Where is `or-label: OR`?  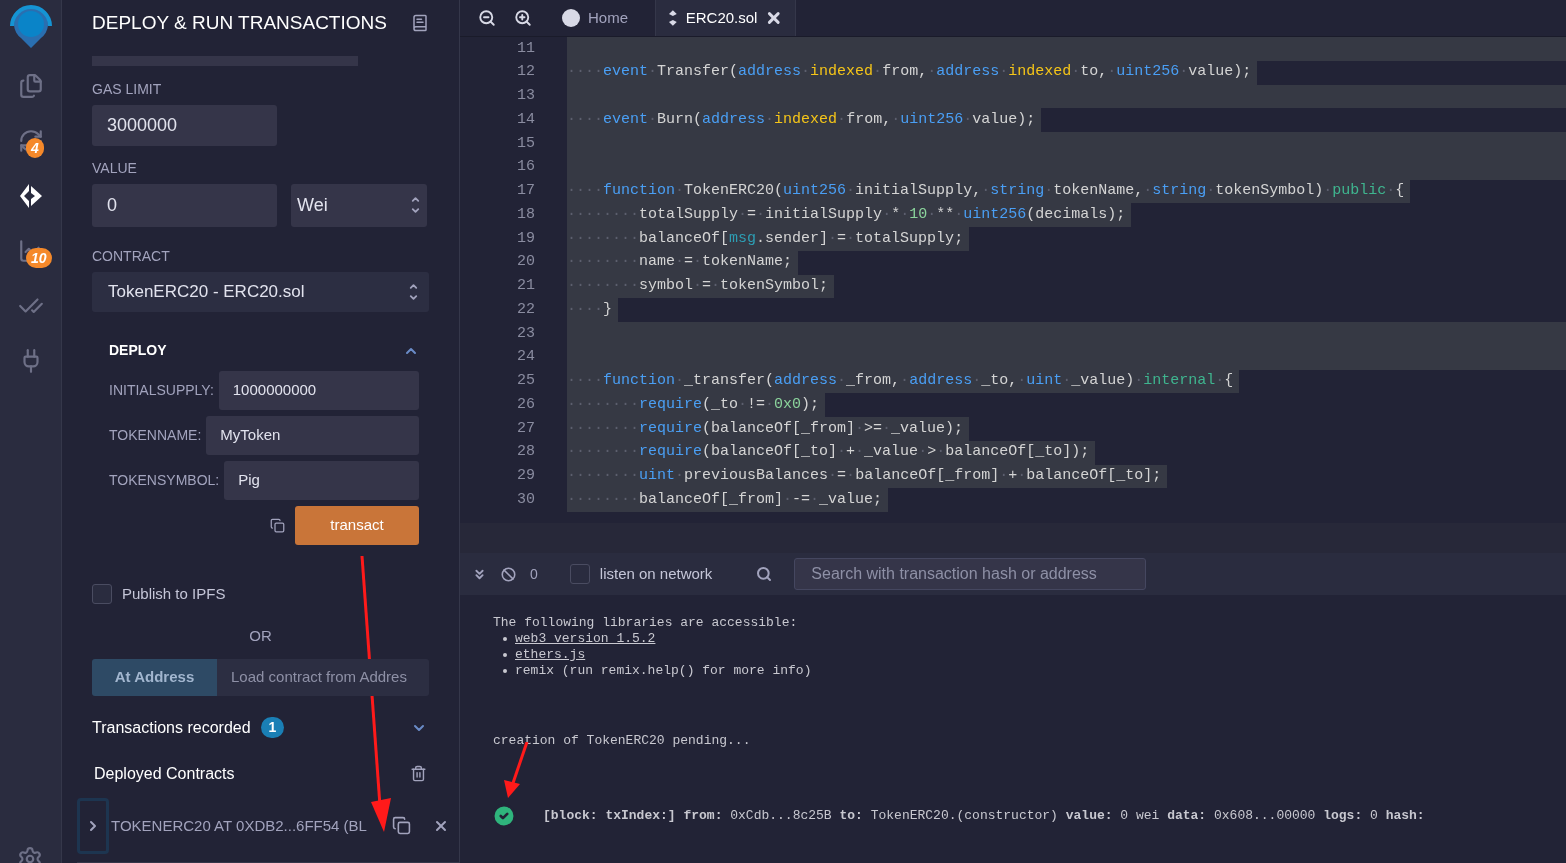 or-label: OR is located at coordinates (260, 635).